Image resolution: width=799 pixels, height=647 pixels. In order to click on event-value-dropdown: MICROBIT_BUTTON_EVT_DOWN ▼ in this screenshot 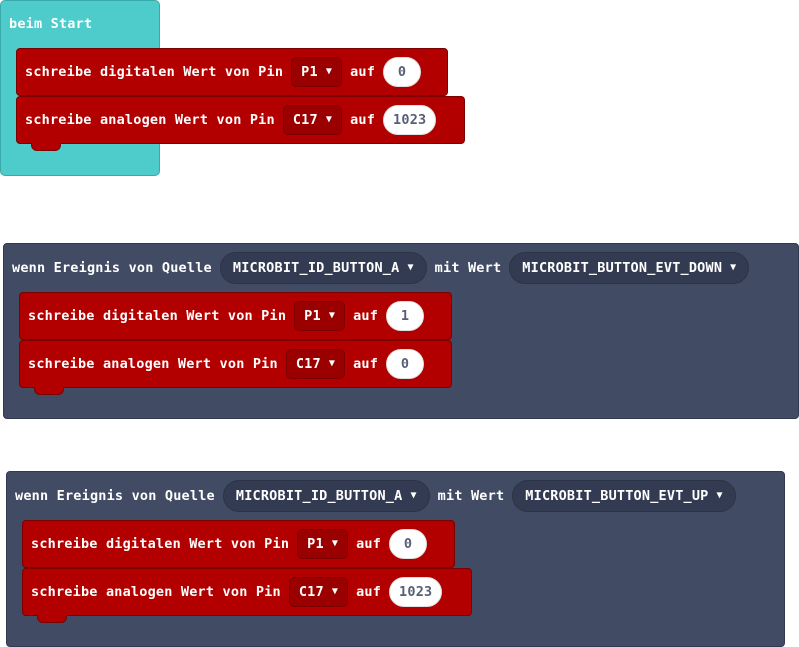, I will do `click(629, 268)`.